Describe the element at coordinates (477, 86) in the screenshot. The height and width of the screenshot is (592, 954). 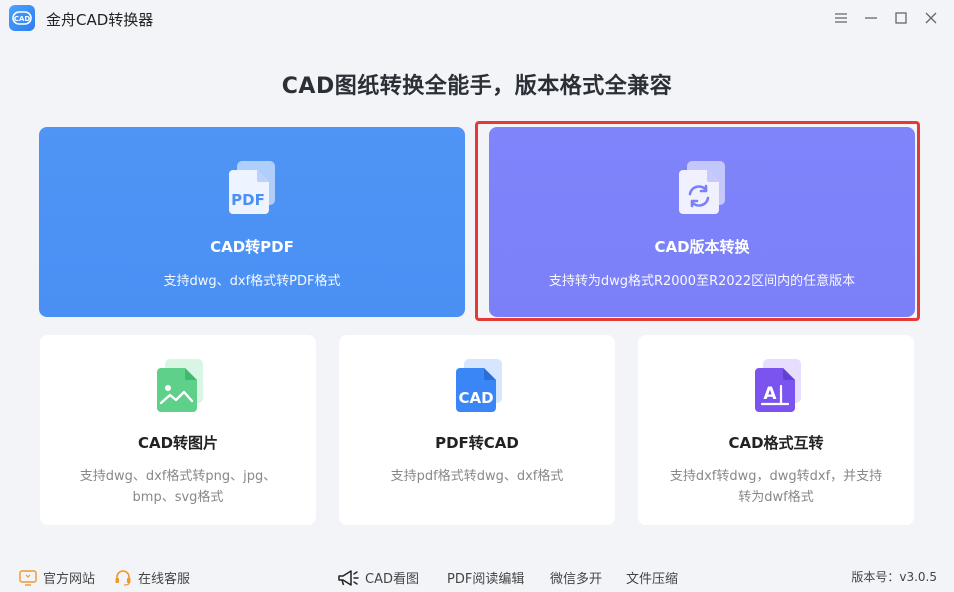
I see `page-headline: CAD图纸转换全能手，版本格式全兼容` at that location.